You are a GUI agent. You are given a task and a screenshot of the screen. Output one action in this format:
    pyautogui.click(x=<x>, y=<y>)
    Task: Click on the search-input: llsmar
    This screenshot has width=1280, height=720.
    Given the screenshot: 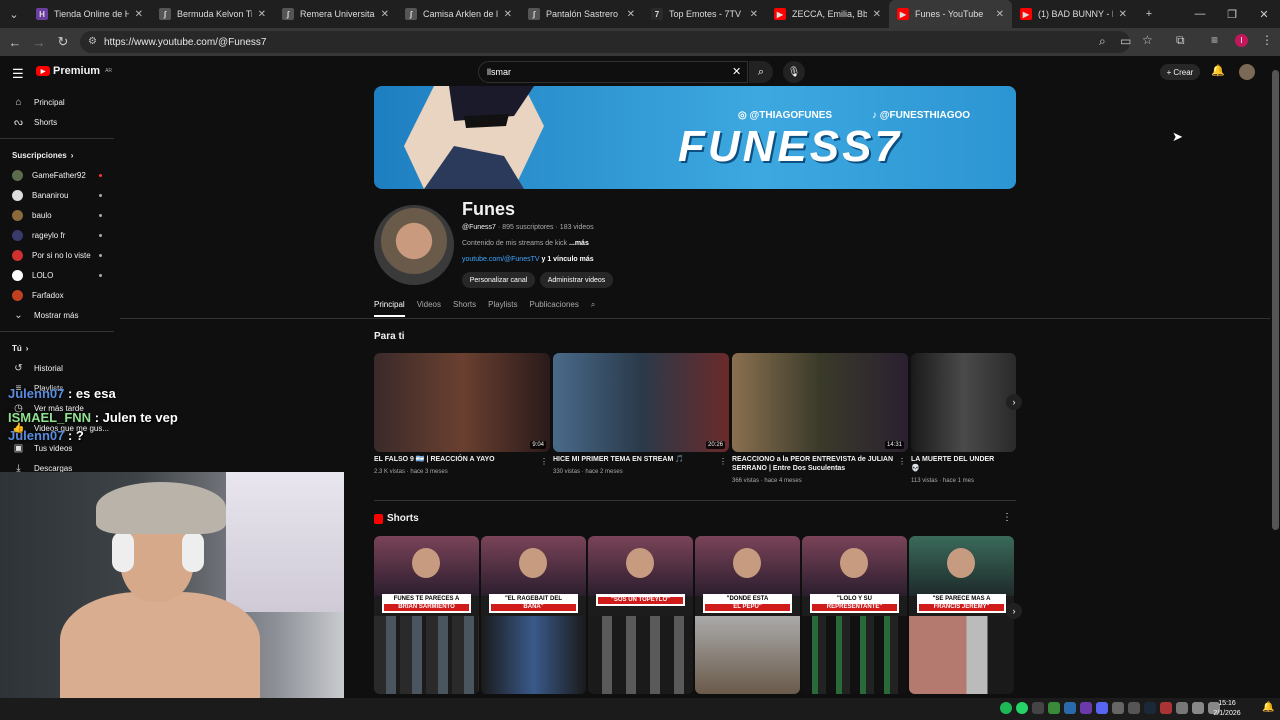 What is the action you would take?
    pyautogui.click(x=613, y=72)
    